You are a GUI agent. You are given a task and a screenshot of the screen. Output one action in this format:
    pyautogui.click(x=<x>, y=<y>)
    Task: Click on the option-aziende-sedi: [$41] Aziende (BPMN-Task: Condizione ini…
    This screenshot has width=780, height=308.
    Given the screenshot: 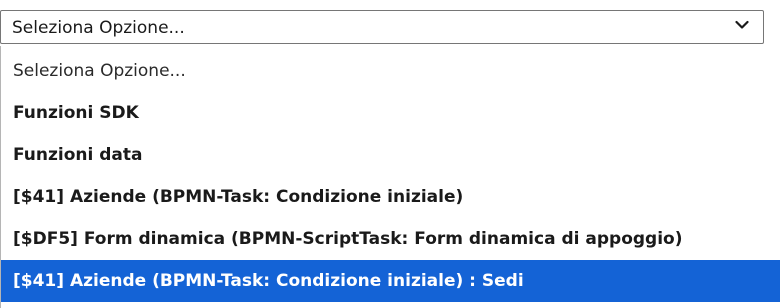 What is the action you would take?
    pyautogui.click(x=390, y=281)
    